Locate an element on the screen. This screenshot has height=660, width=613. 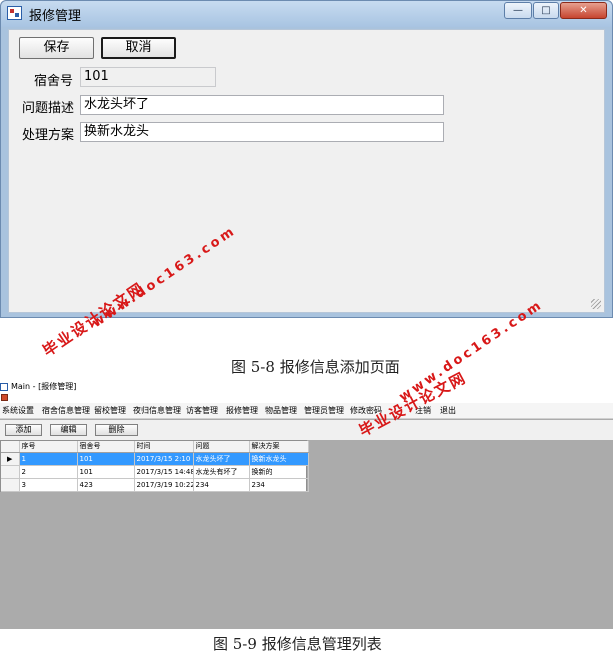
dorm-label: 宿舍号 is located at coordinates (54, 81).